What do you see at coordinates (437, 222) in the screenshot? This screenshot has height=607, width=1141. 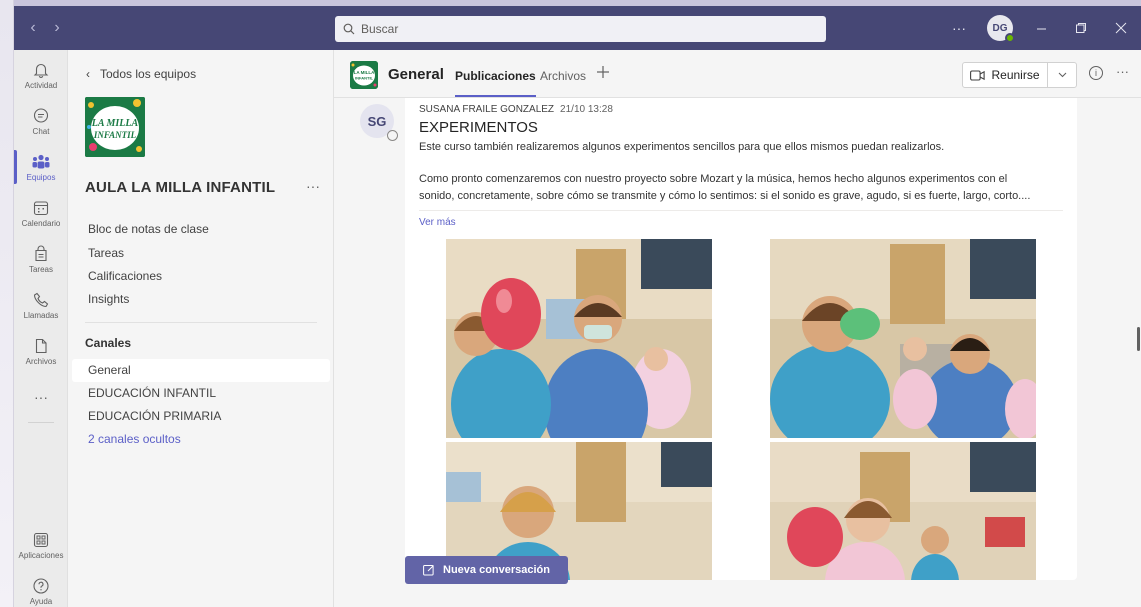 I see `see-more-link: Ver más` at bounding box center [437, 222].